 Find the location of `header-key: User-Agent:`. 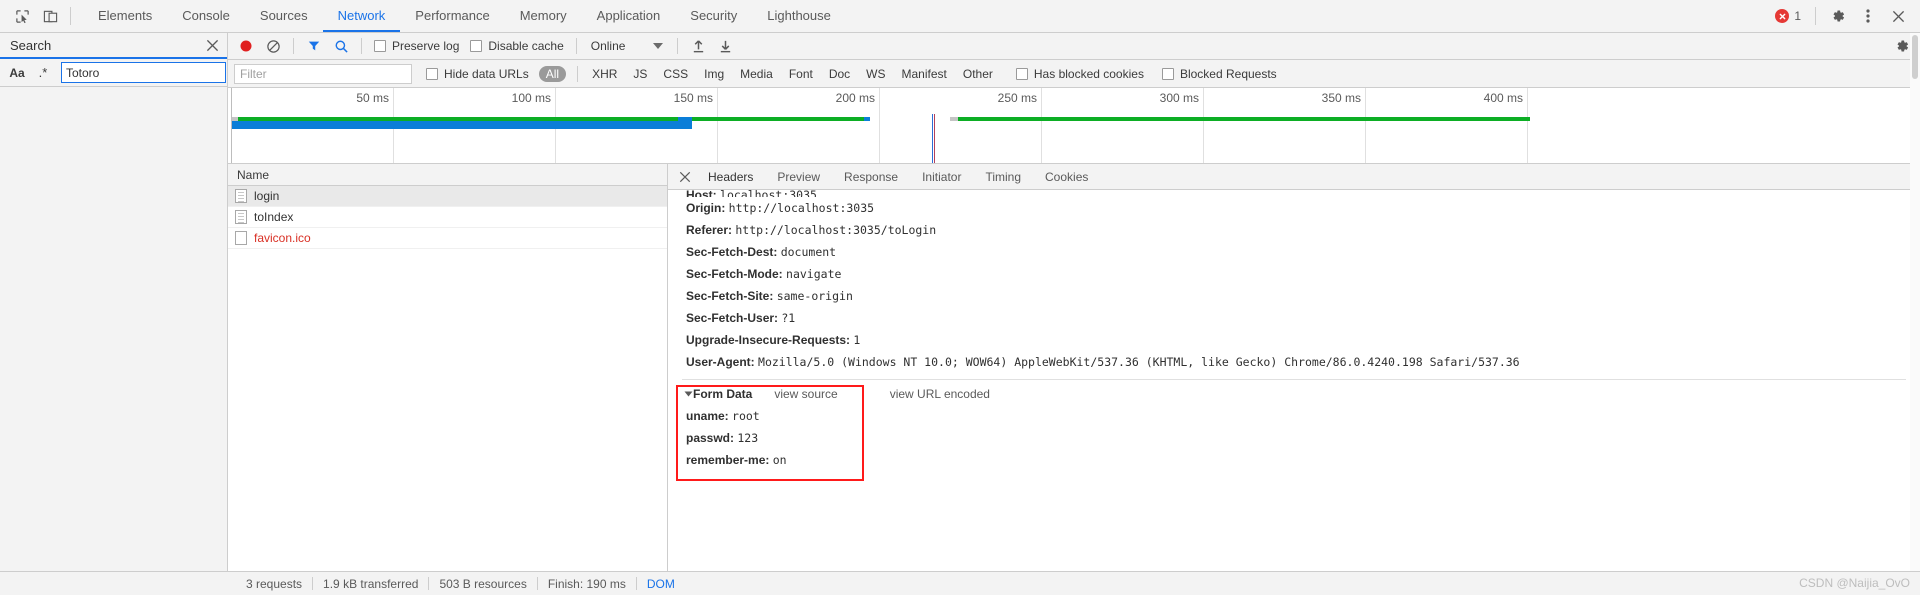

header-key: User-Agent: is located at coordinates (720, 362).